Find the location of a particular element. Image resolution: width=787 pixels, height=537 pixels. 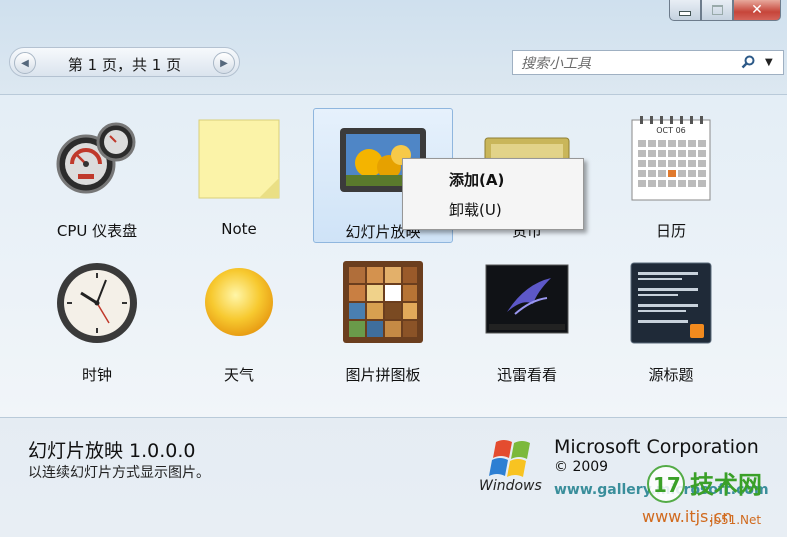

search-input is located at coordinates (626, 63).